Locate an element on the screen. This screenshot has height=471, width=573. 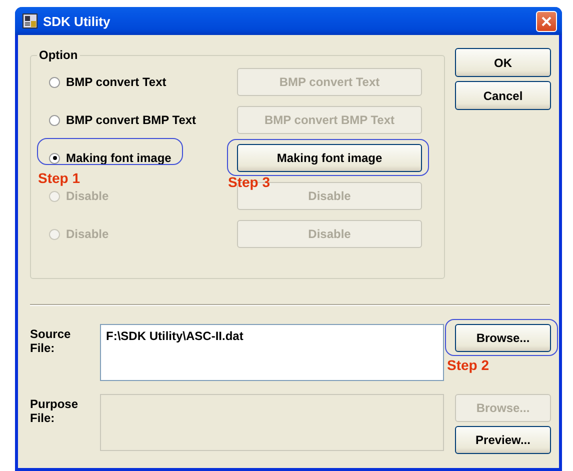
group-title: Option is located at coordinates (58, 55).